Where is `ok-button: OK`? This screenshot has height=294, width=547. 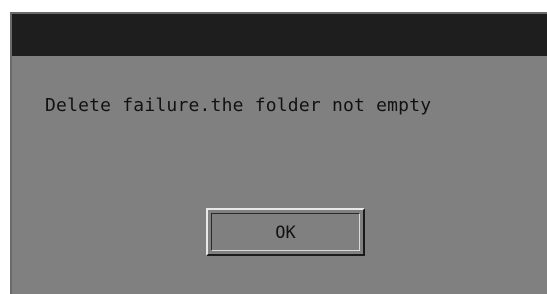 ok-button: OK is located at coordinates (285, 232).